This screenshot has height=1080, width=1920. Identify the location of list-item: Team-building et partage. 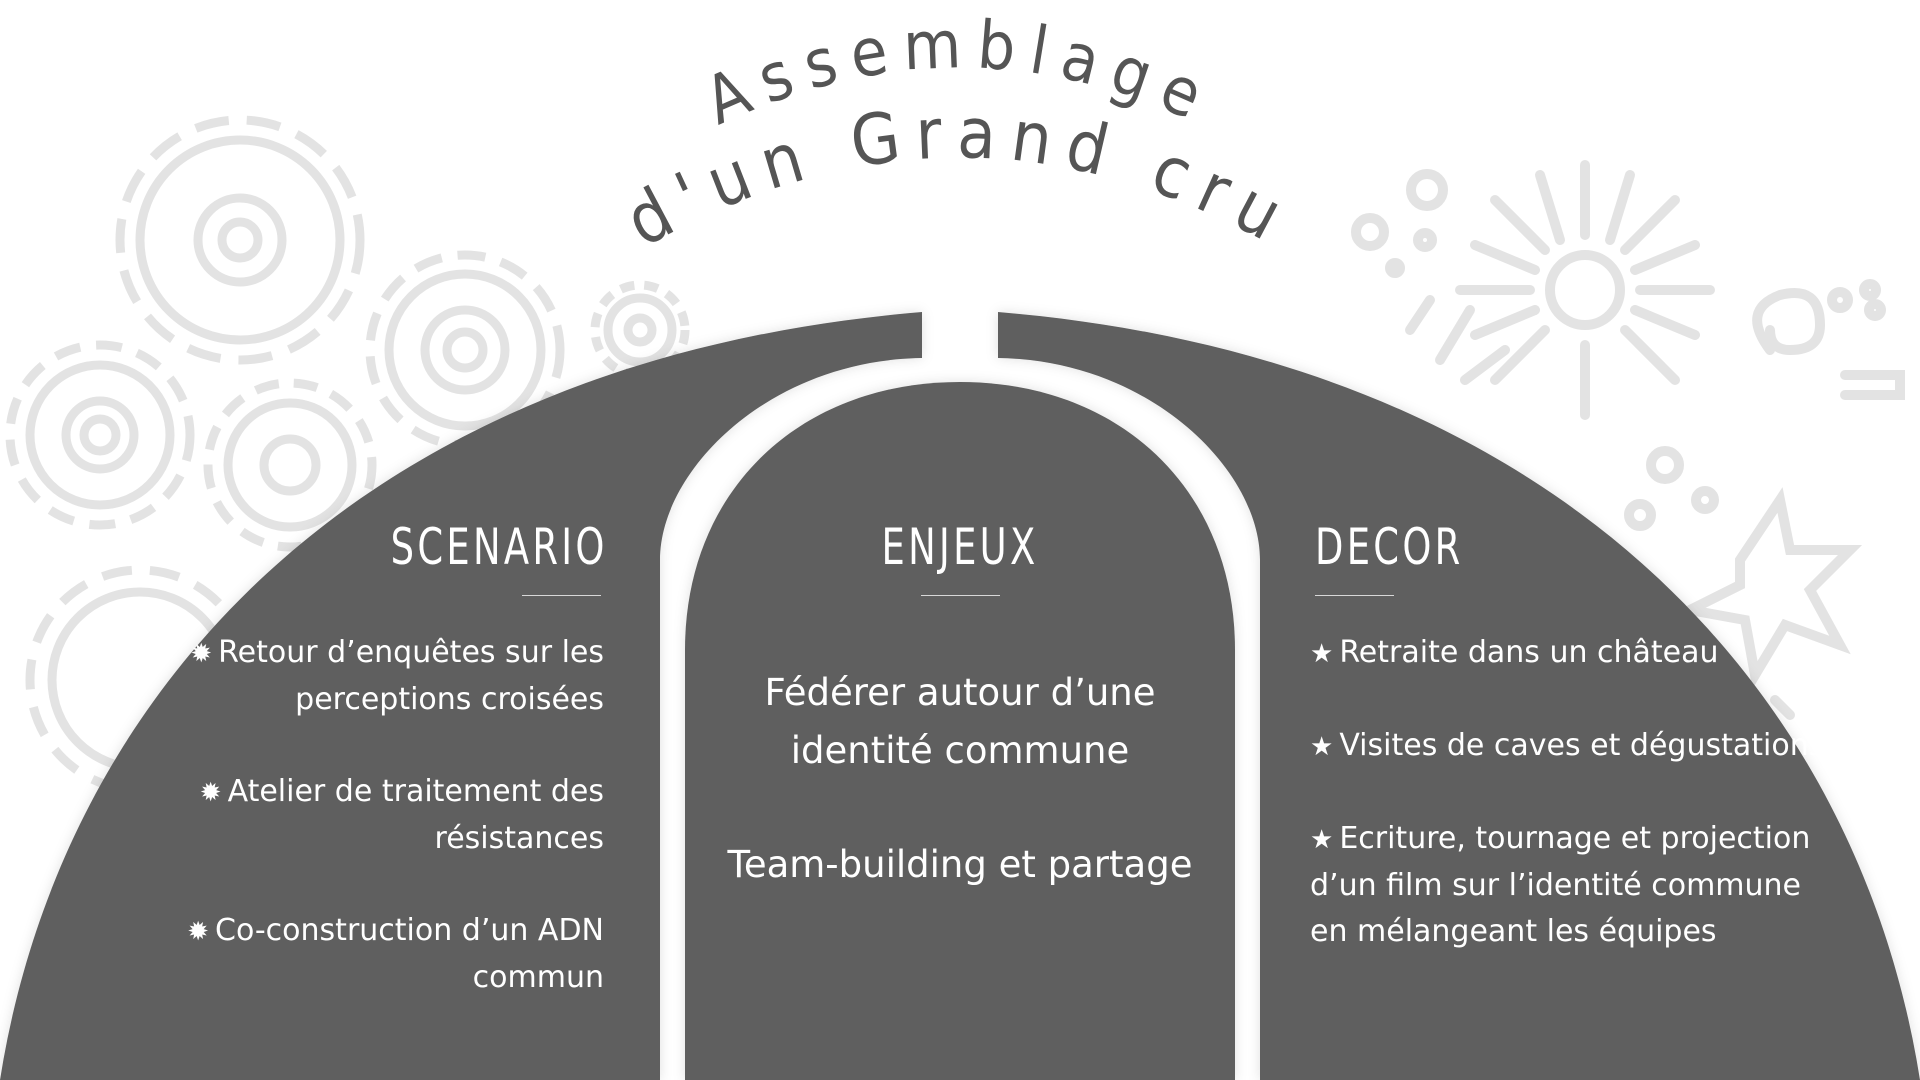
(960, 864).